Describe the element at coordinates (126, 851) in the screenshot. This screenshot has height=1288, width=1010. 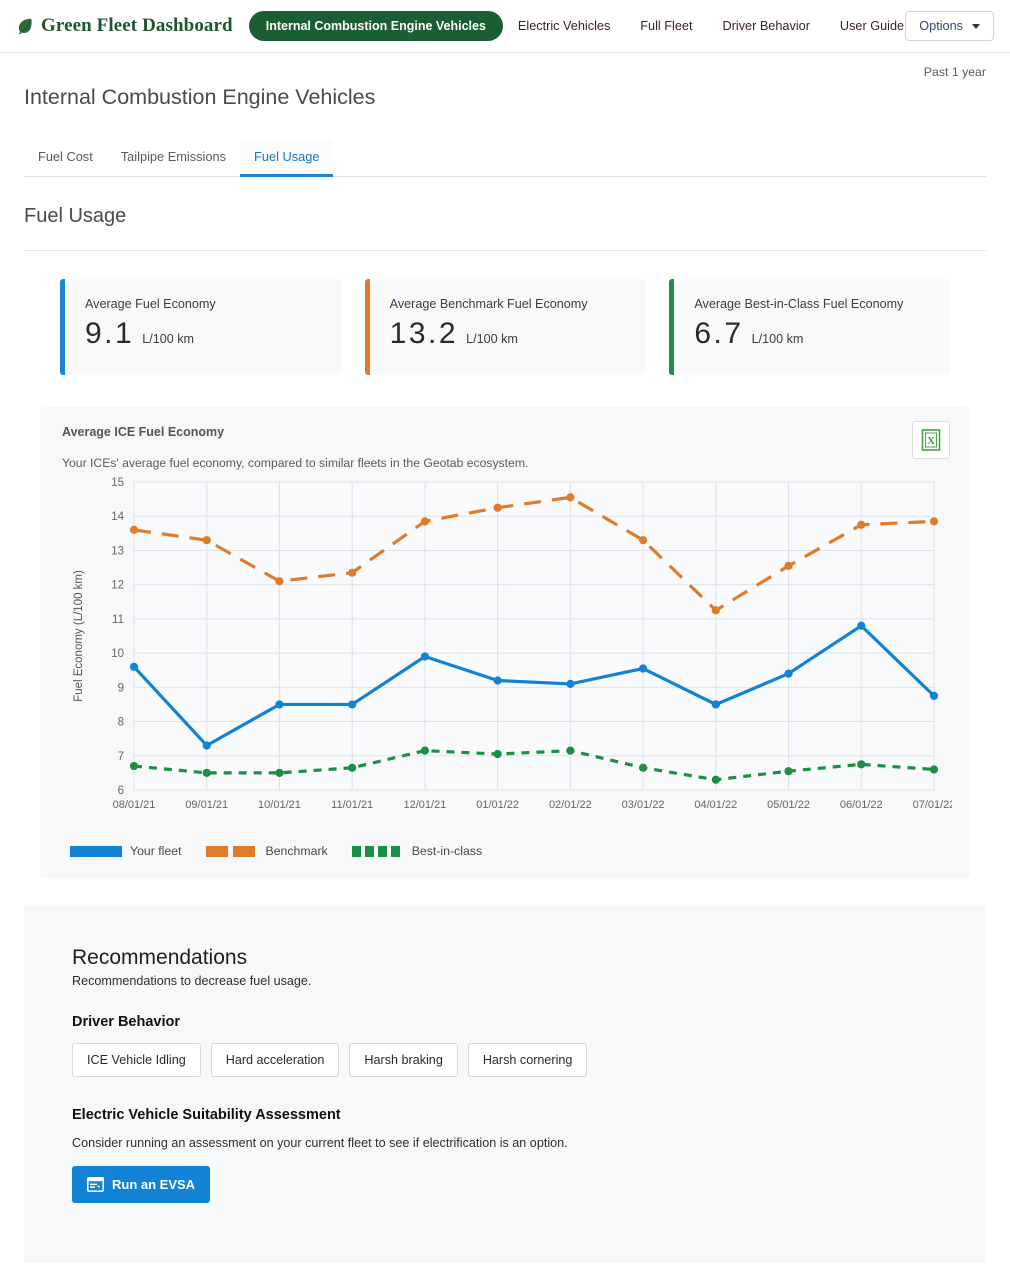
I see `legend-item-your-fleet: Your fleet` at that location.